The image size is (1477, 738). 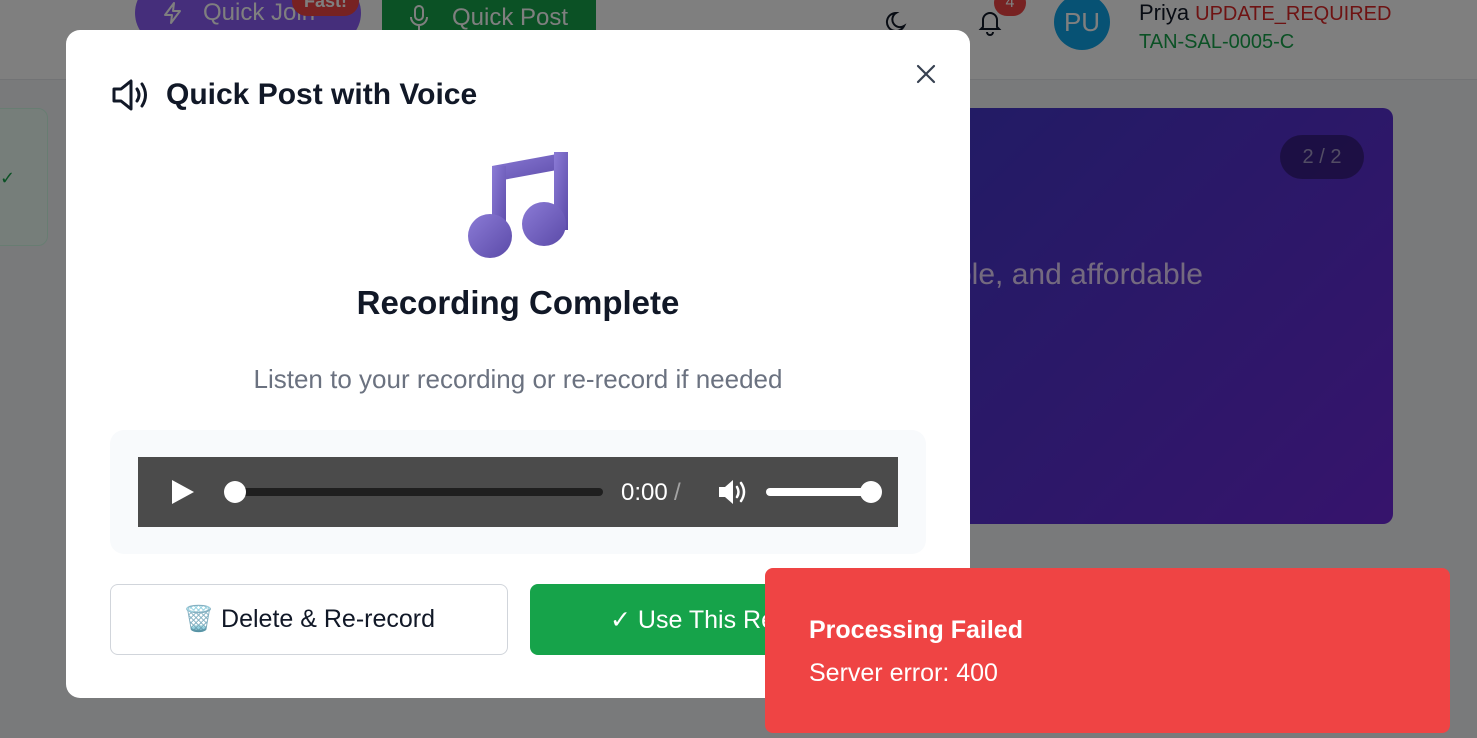 What do you see at coordinates (518, 205) in the screenshot?
I see `music-note-icon` at bounding box center [518, 205].